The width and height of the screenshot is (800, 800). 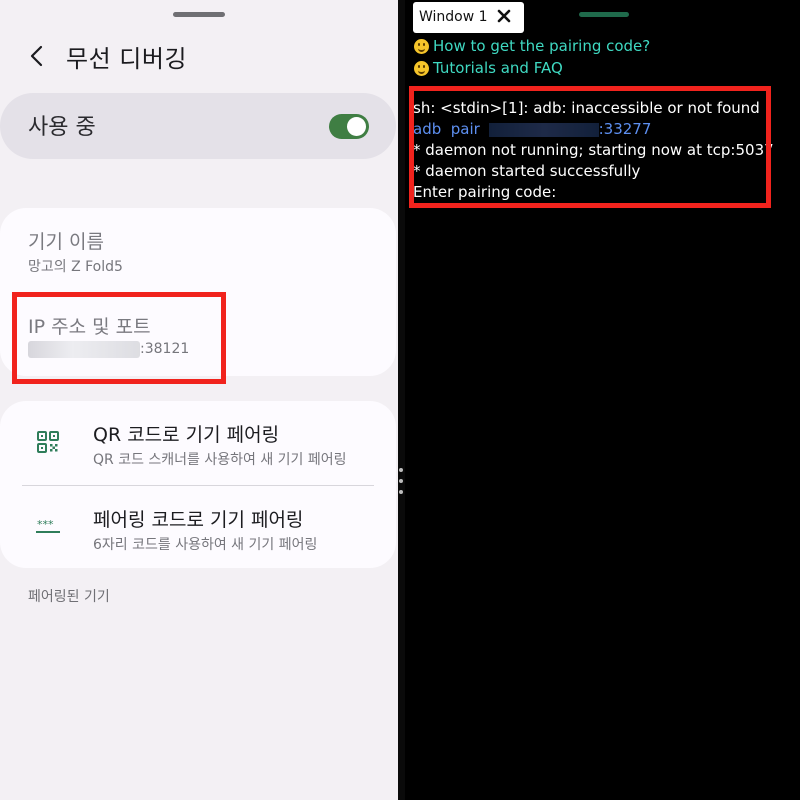 What do you see at coordinates (198, 518) in the screenshot?
I see `pair-code-title: 페어링 코드로 기기 페어링` at bounding box center [198, 518].